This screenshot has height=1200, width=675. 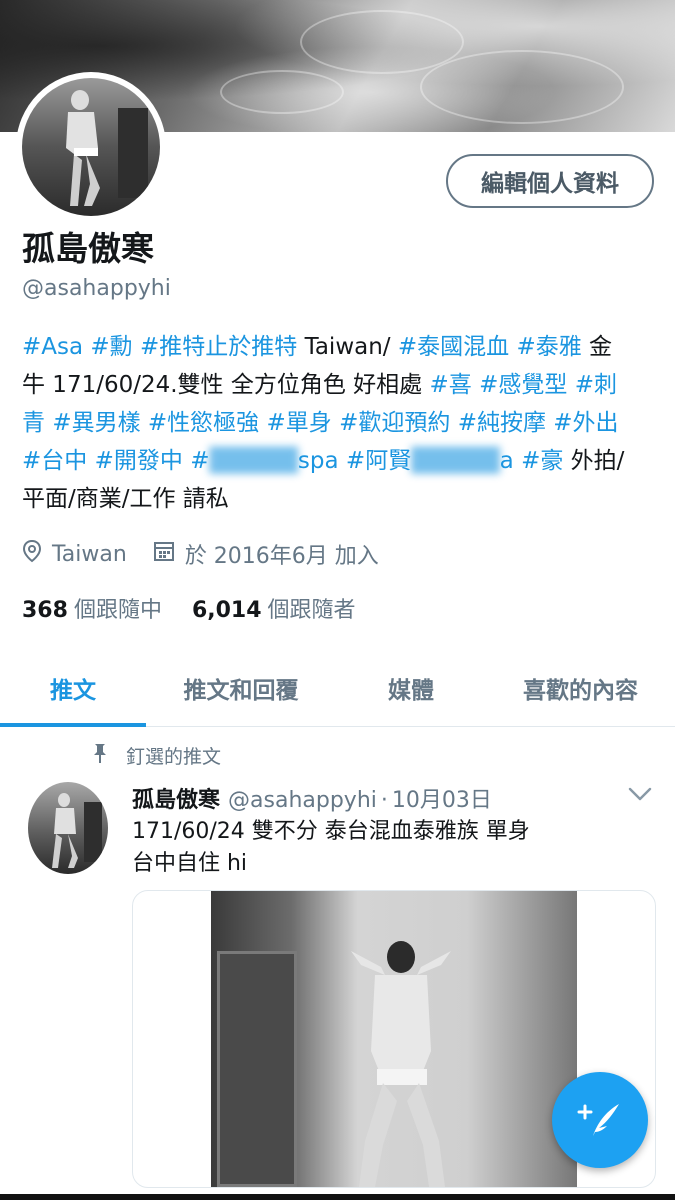 What do you see at coordinates (337, 1197) in the screenshot?
I see `system-nav-bar` at bounding box center [337, 1197].